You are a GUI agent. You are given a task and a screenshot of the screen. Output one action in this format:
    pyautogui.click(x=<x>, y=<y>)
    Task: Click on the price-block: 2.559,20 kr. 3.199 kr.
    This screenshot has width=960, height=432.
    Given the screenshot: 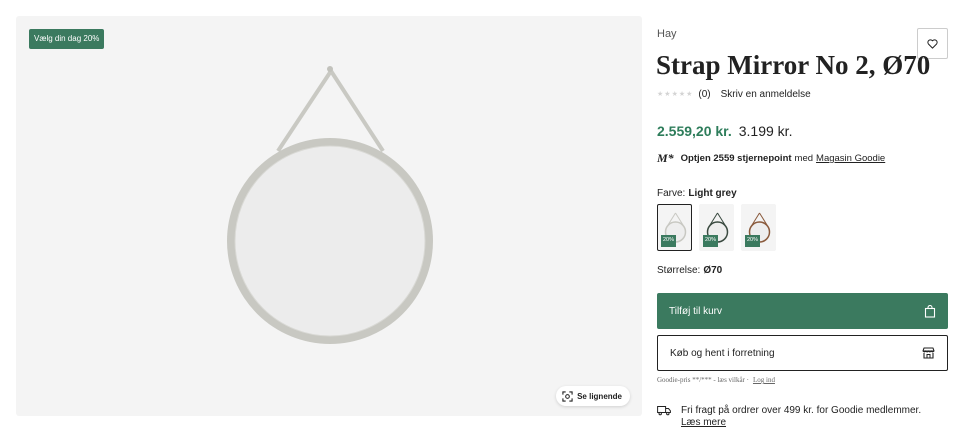 What is the action you would take?
    pyautogui.click(x=724, y=131)
    